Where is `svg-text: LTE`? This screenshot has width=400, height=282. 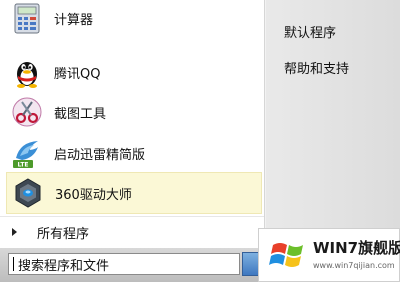
svg-text: LTE is located at coordinates (22, 165).